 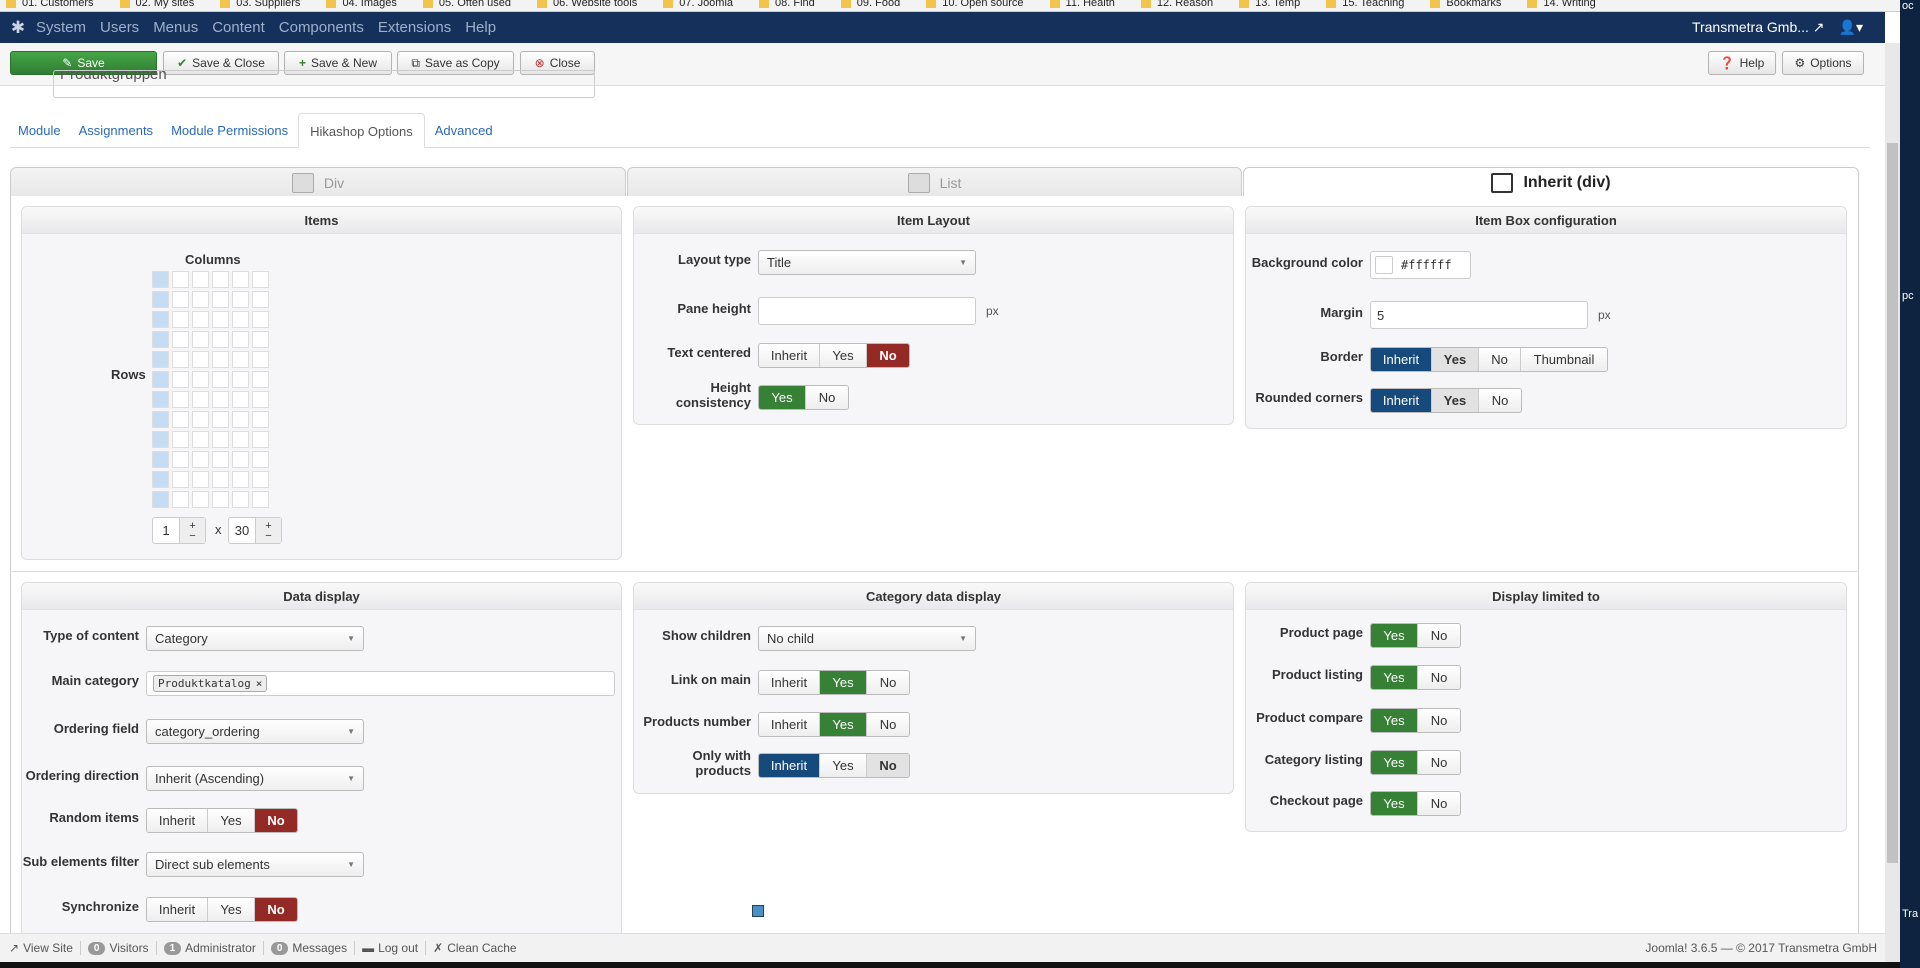 I want to click on main-category-input: Produktkatalog ×, so click(x=380, y=683).